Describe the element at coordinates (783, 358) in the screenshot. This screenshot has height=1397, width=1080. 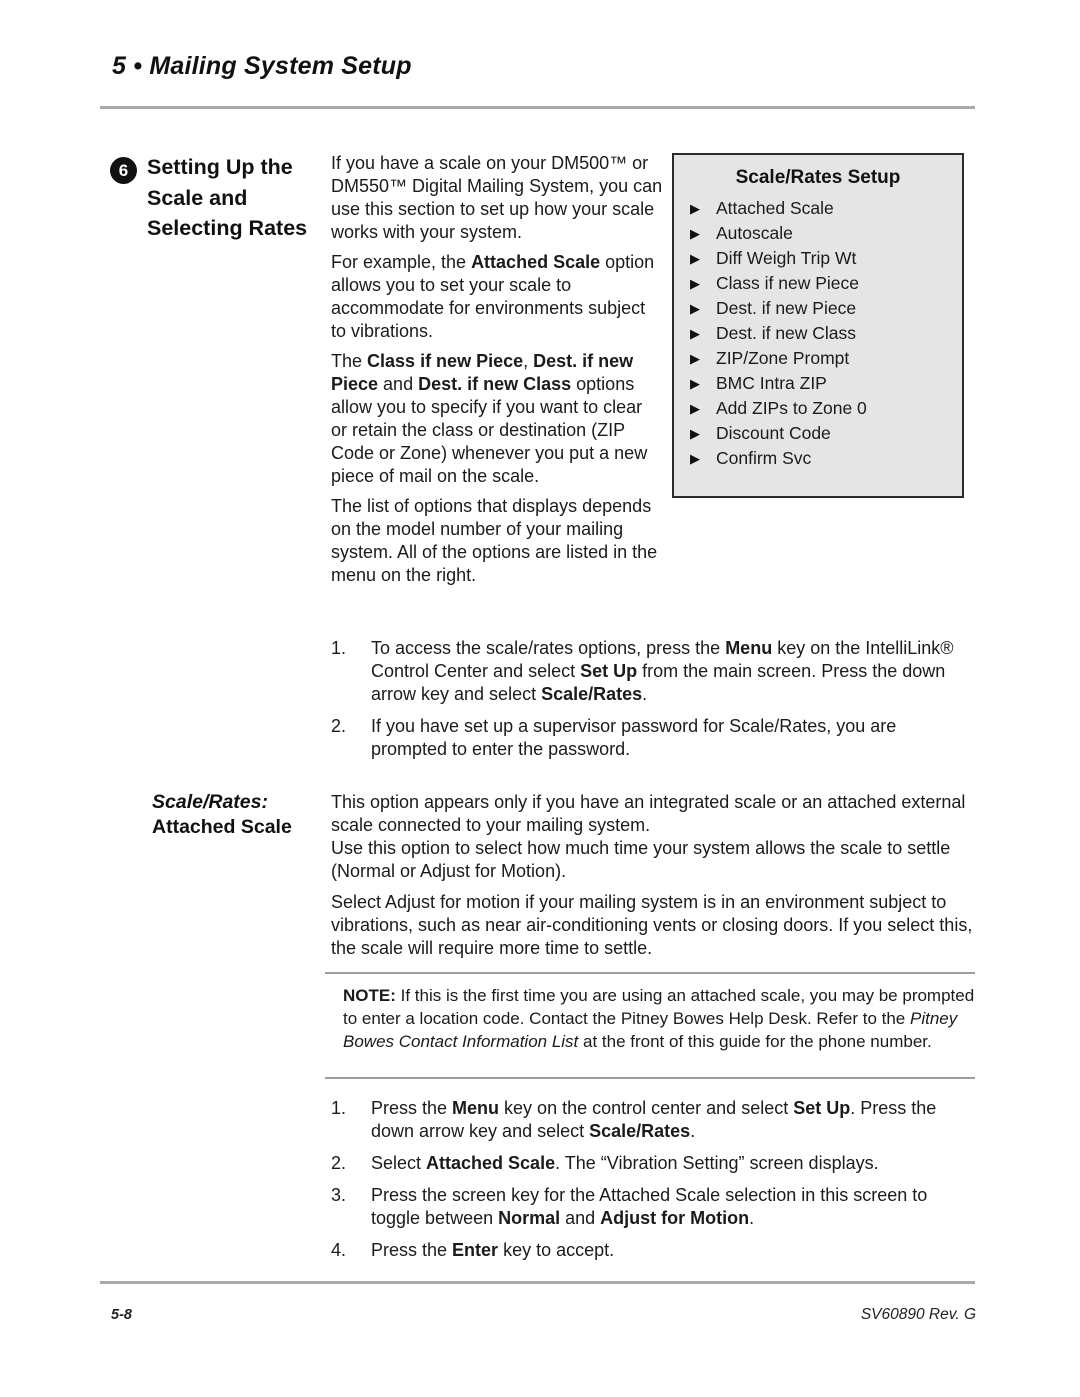
I see `menu-item-label: ZIP/Zone Prompt` at that location.